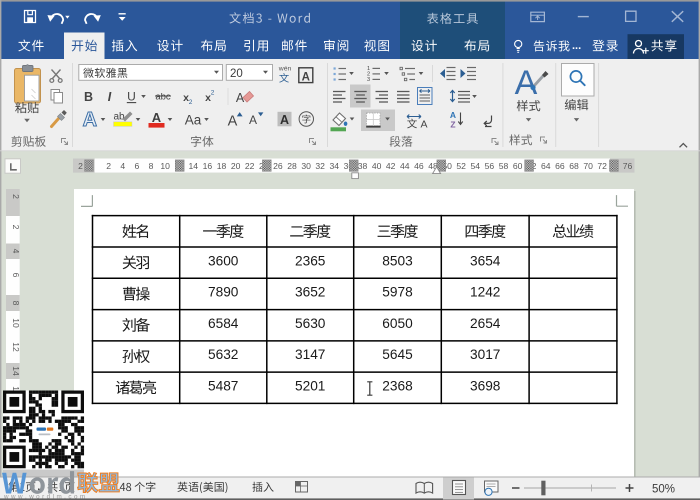 The width and height of the screenshot is (700, 500). What do you see at coordinates (391, 166) in the screenshot?
I see `svg-text: 42` at bounding box center [391, 166].